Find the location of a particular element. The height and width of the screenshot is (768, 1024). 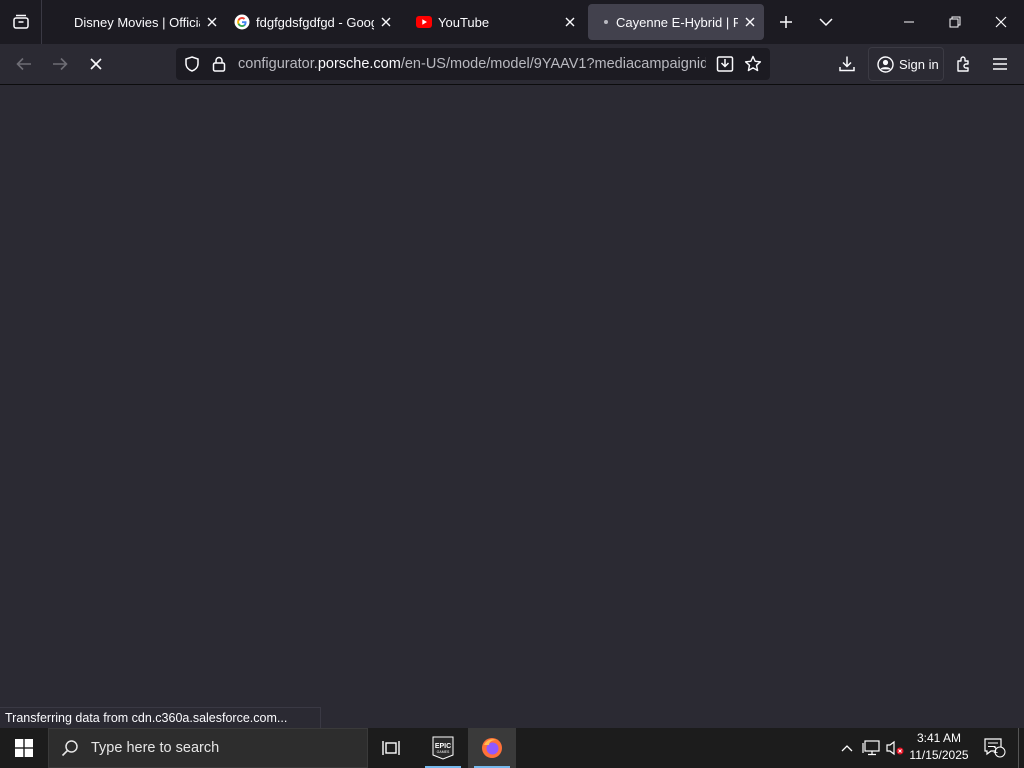

clock-time: 3:41 AM is located at coordinates (939, 738).